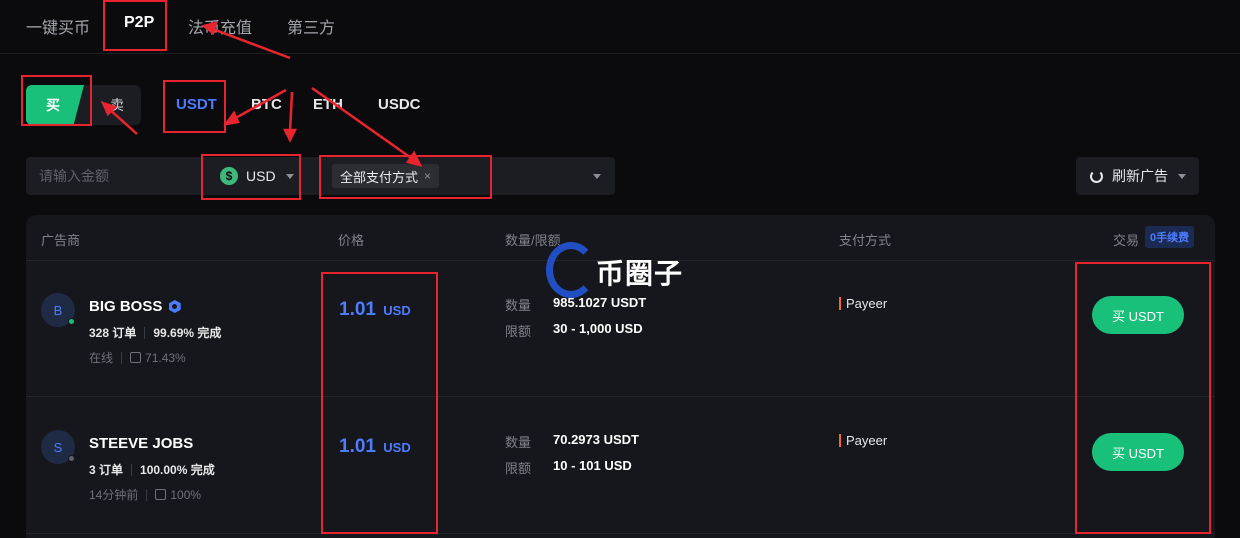 The width and height of the screenshot is (1240, 538). Describe the element at coordinates (113, 176) in the screenshot. I see `amount-input` at that location.